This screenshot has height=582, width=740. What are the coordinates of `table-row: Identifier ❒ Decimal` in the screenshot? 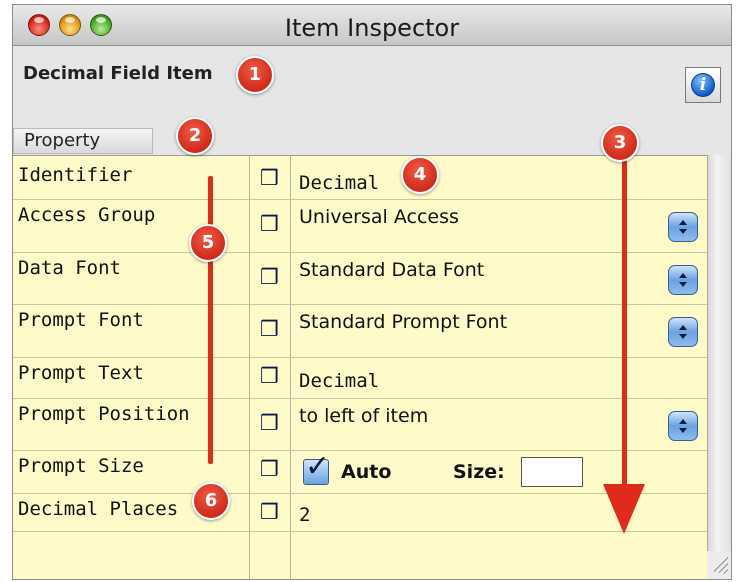 It's located at (360, 178).